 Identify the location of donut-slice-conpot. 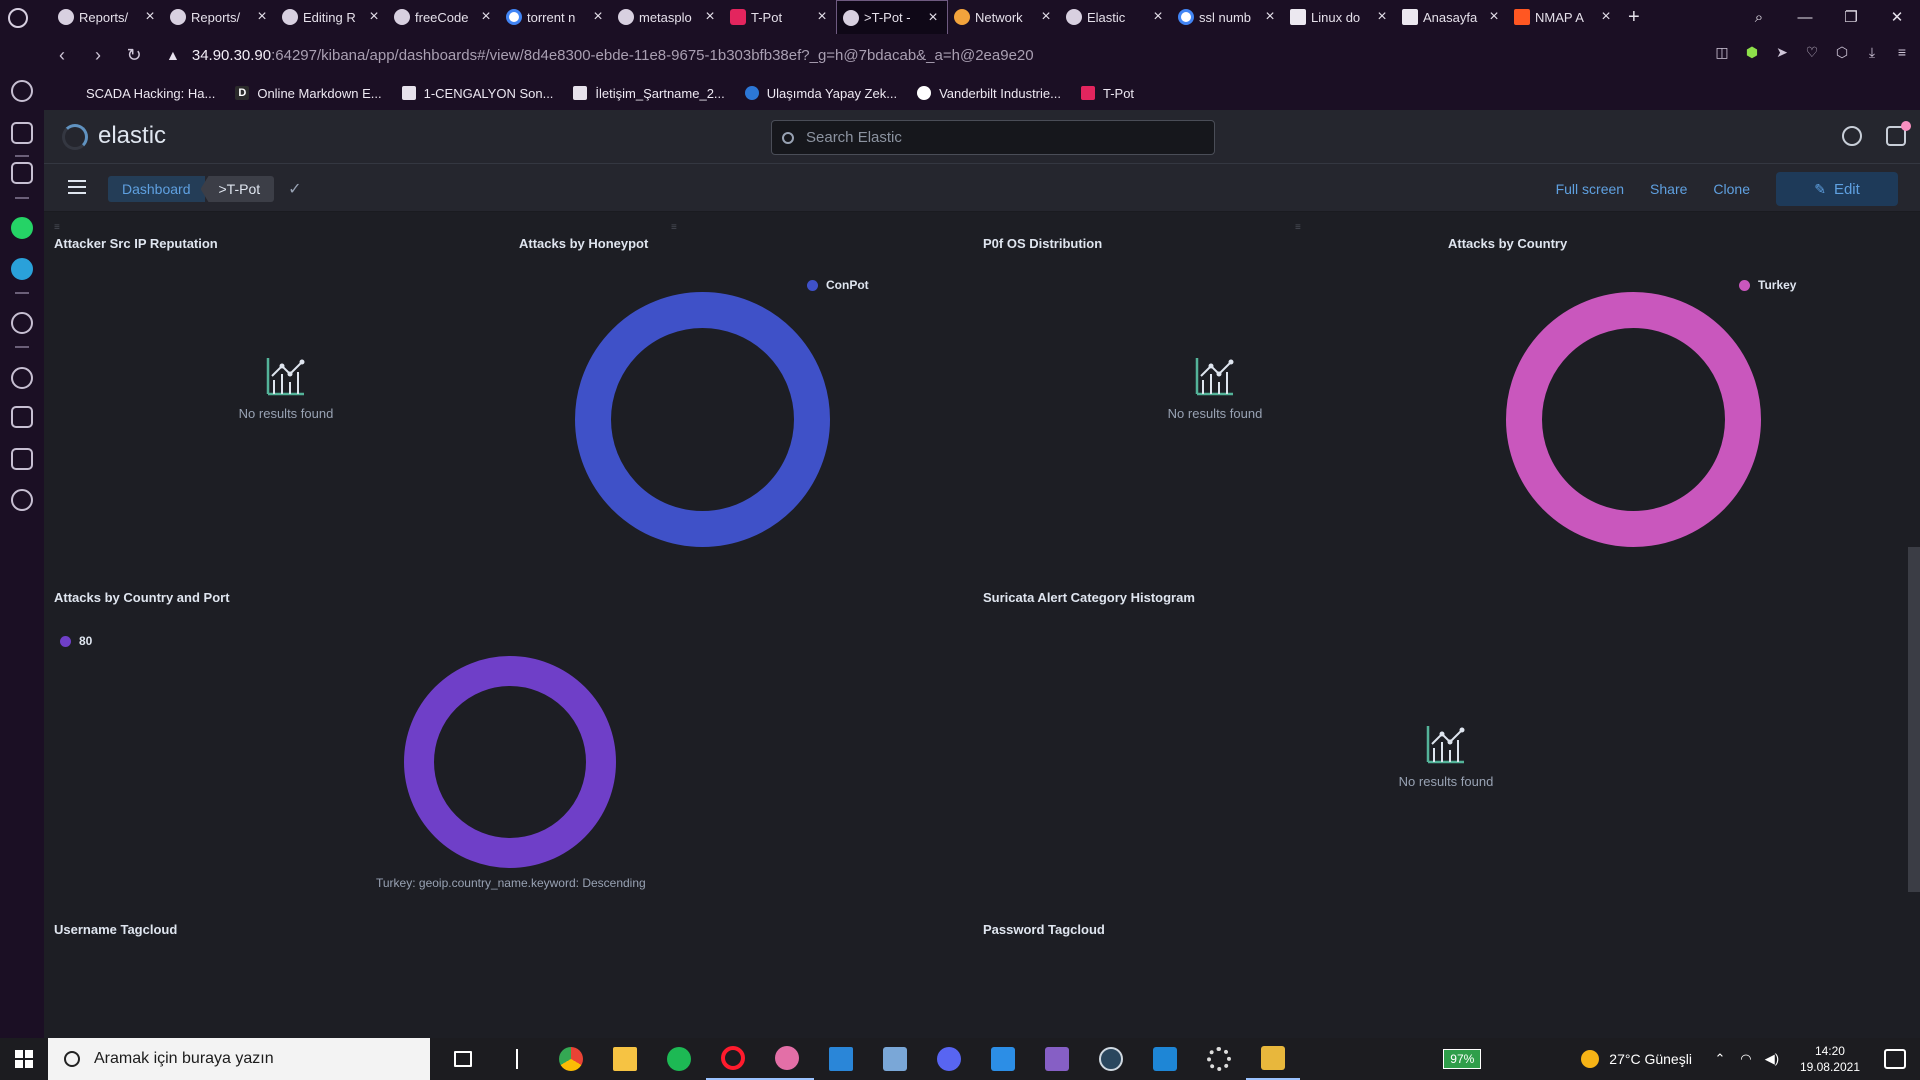
(702, 419).